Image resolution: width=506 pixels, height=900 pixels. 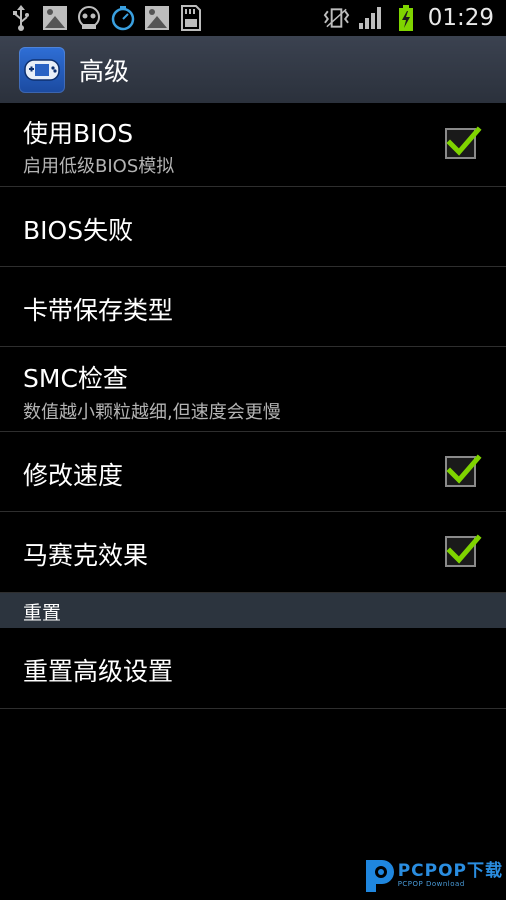 I want to click on timer-icon, so click(x=122, y=18).